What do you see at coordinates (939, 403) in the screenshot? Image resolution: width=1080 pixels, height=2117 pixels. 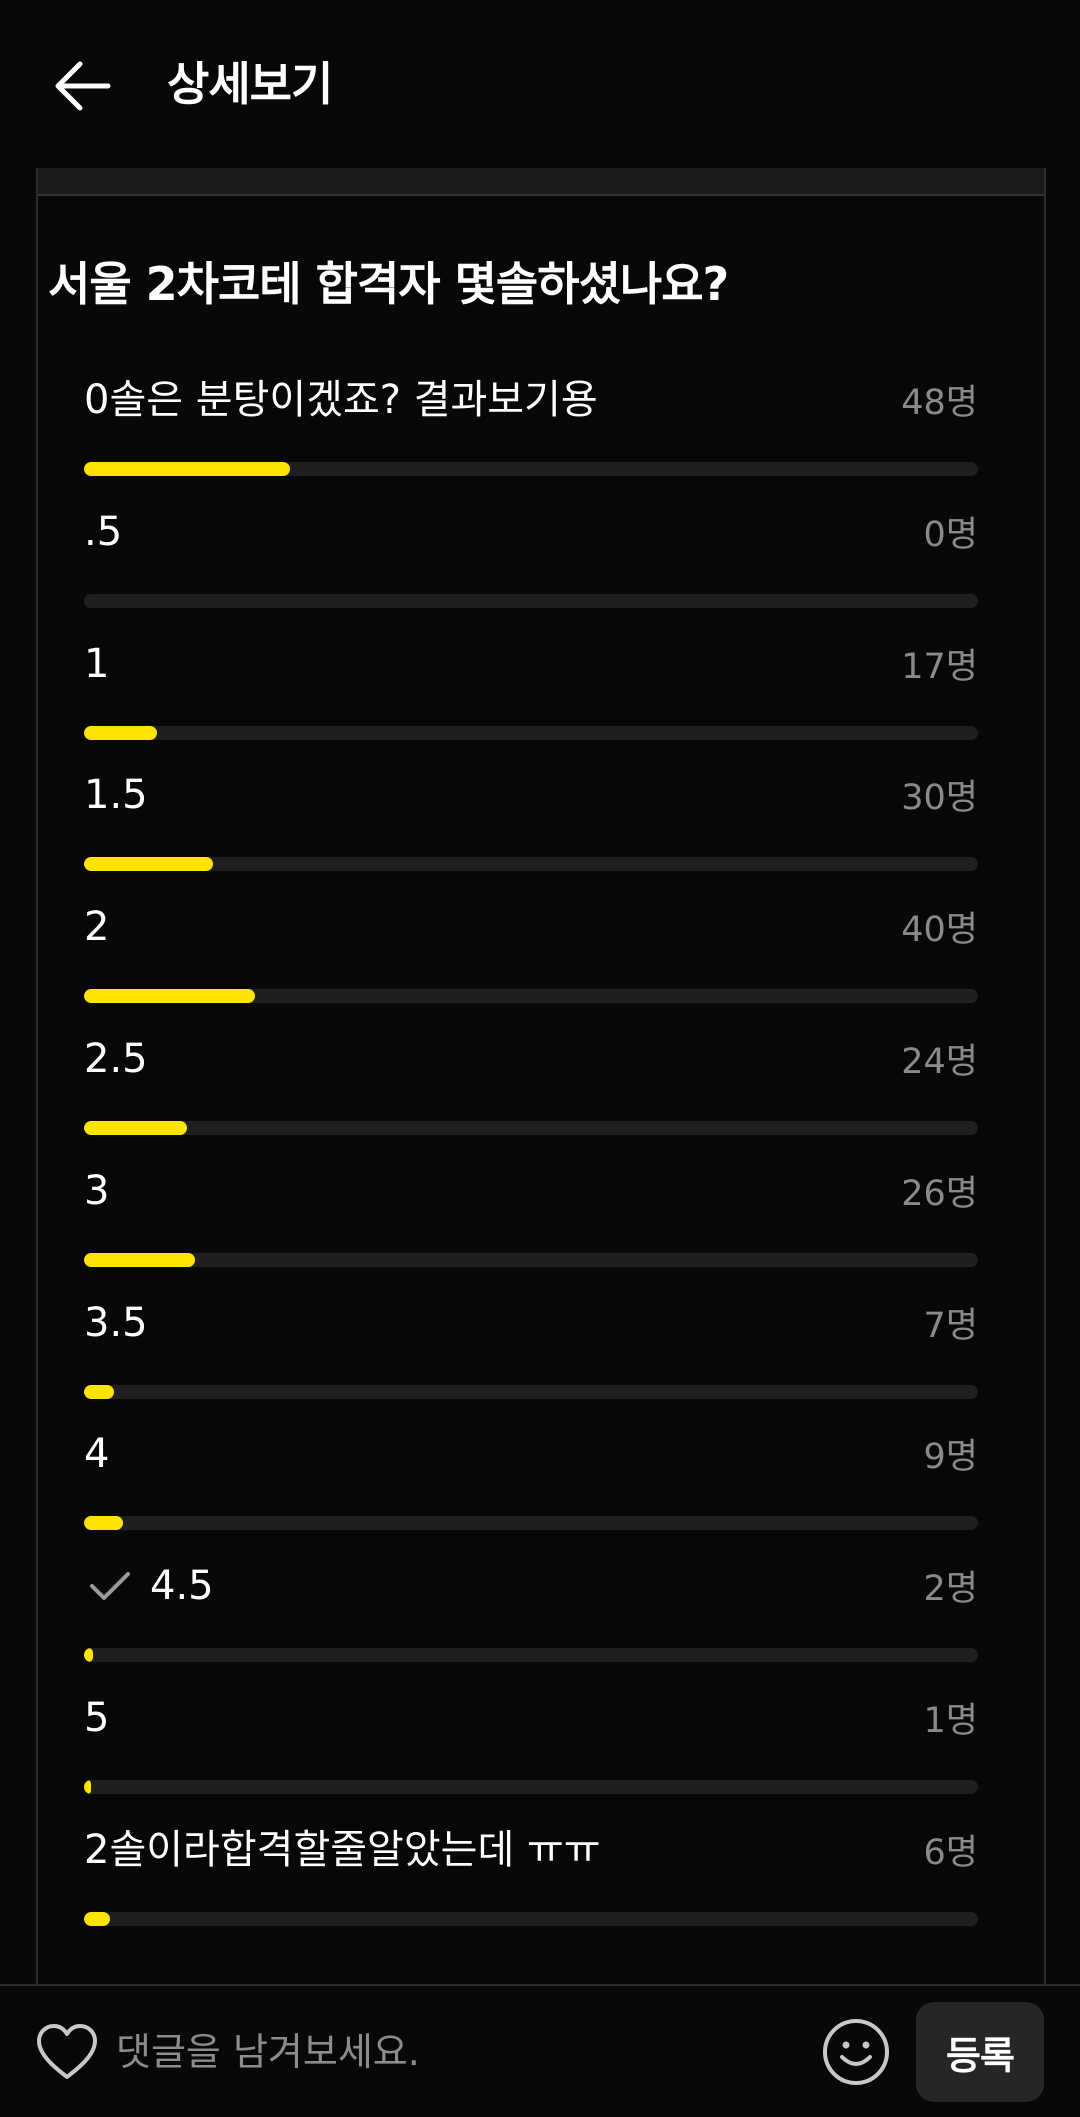 I see `poll-option-vote-count: 48명` at bounding box center [939, 403].